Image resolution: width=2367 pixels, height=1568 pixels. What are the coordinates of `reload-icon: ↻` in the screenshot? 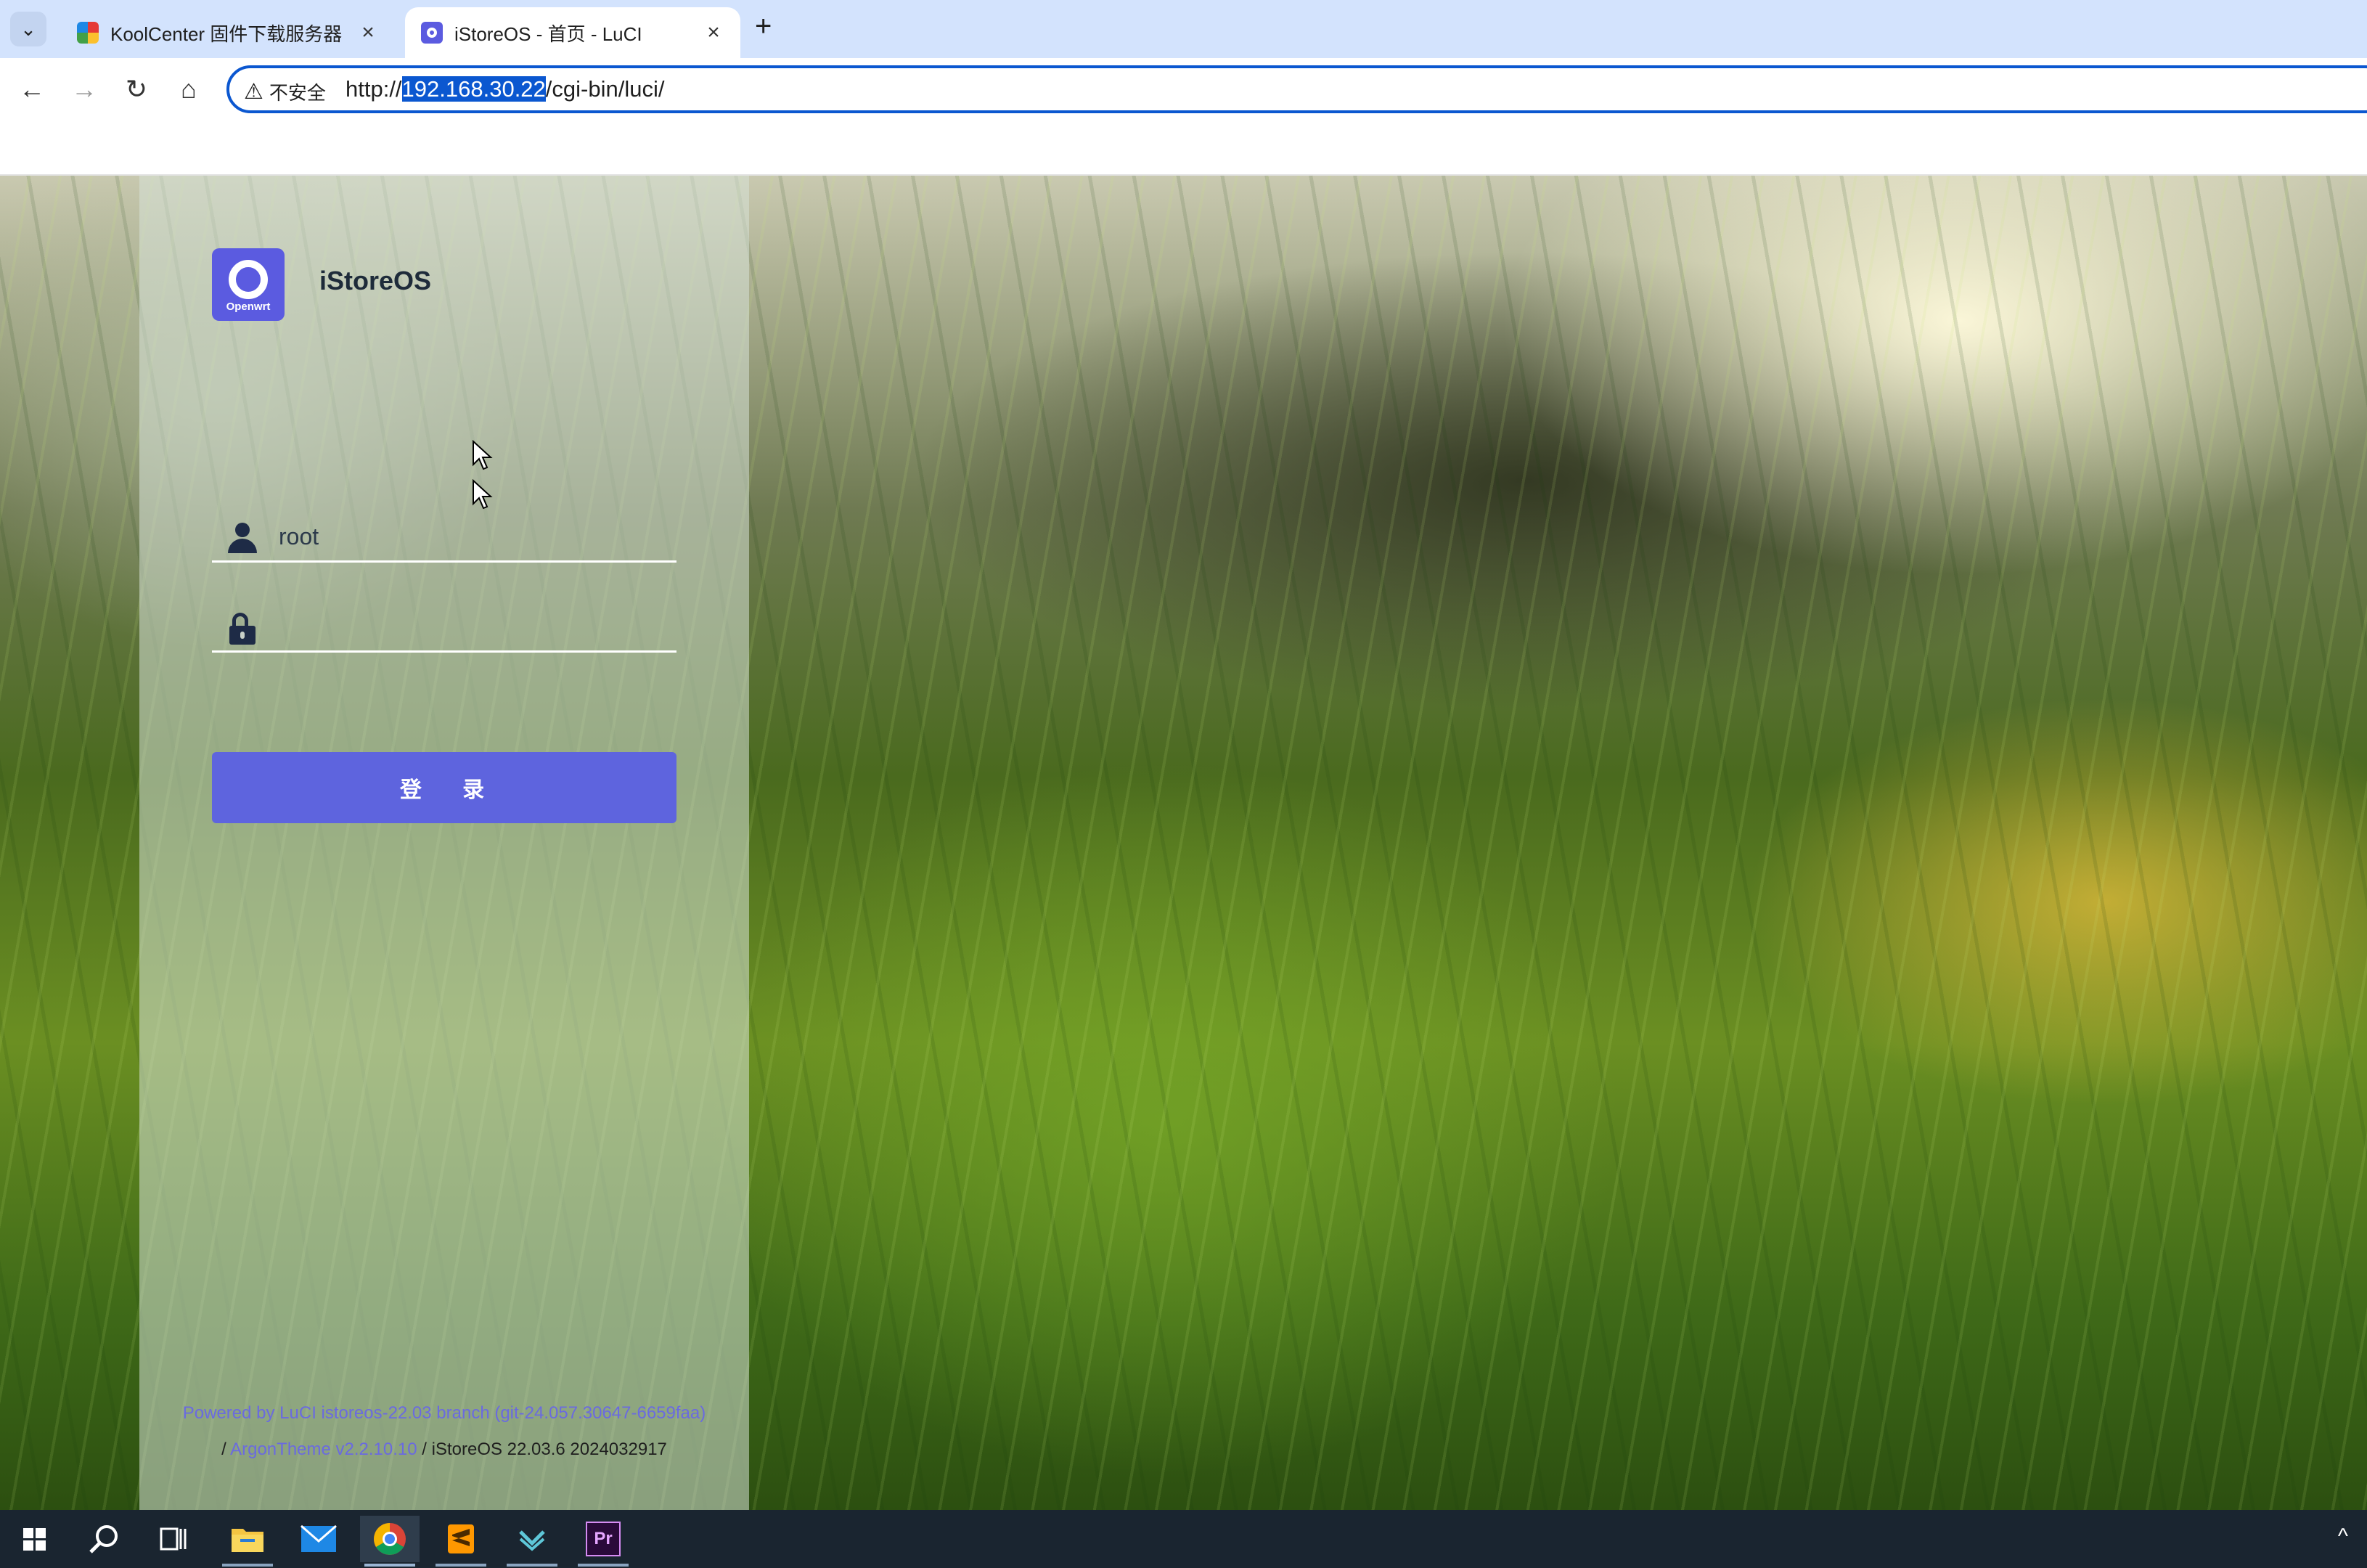 It's located at (136, 90).